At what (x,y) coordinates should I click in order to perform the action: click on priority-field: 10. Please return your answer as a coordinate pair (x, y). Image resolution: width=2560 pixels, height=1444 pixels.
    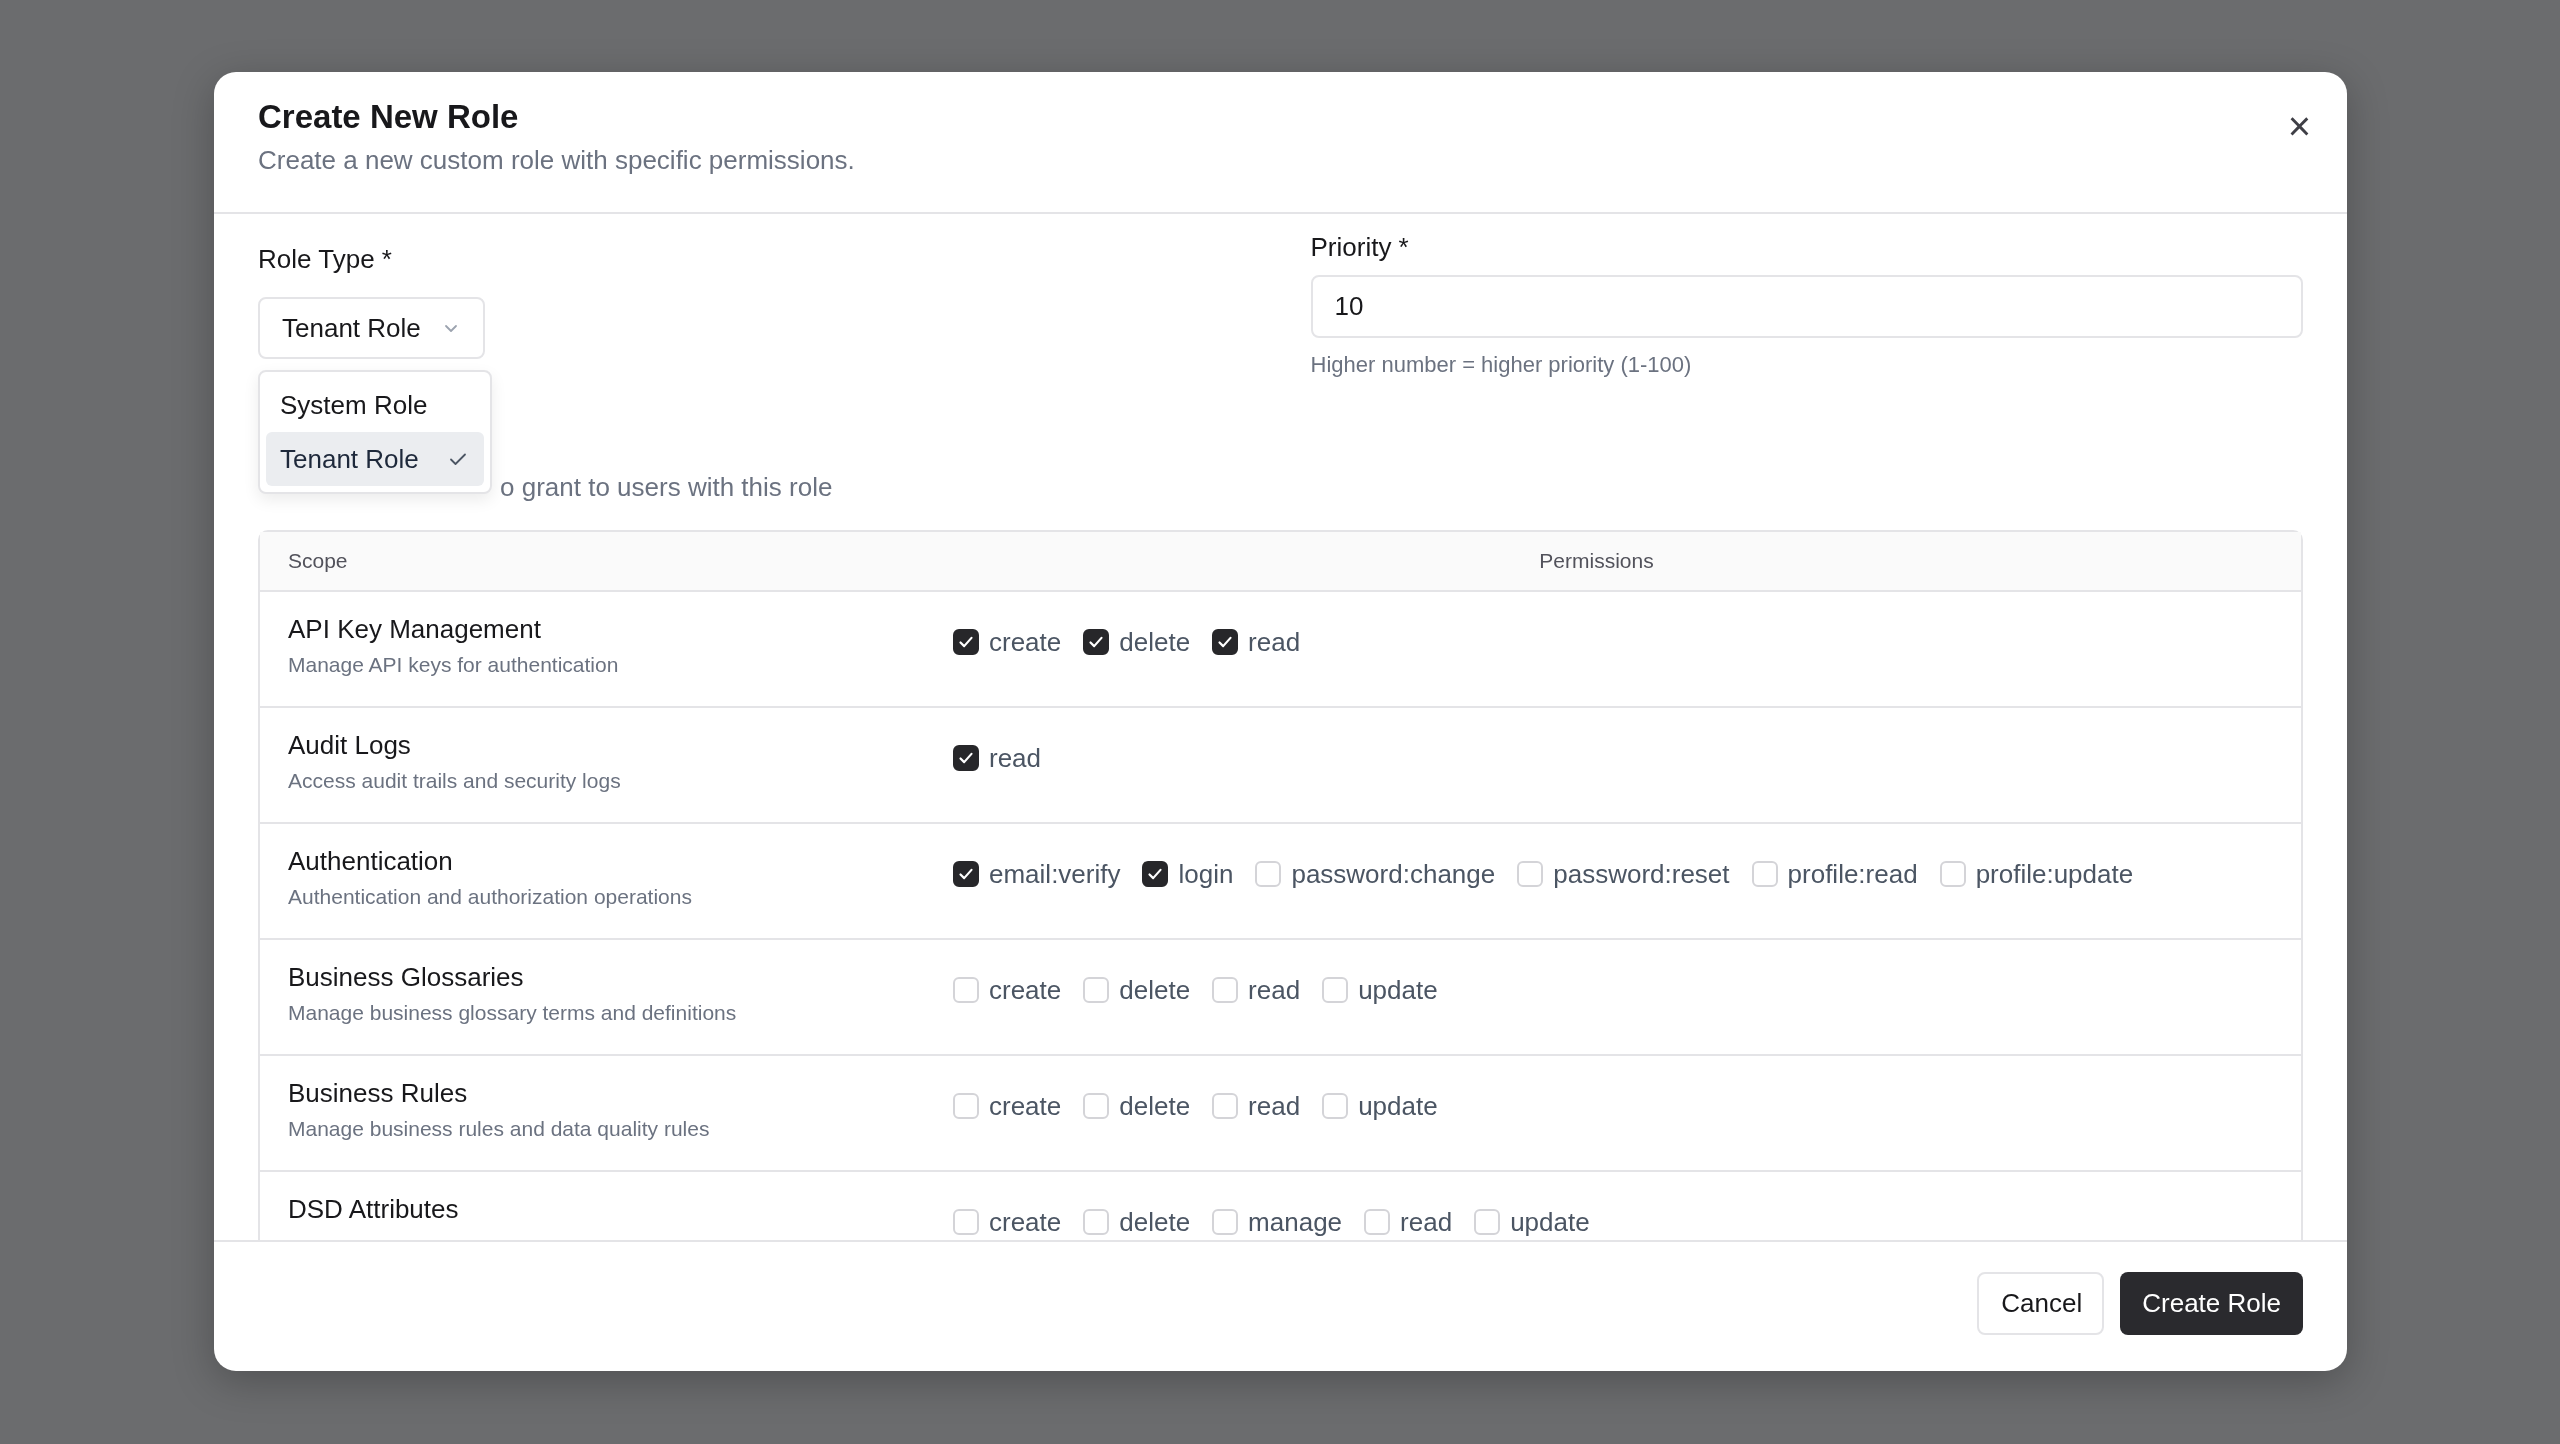
    Looking at the image, I should click on (1806, 306).